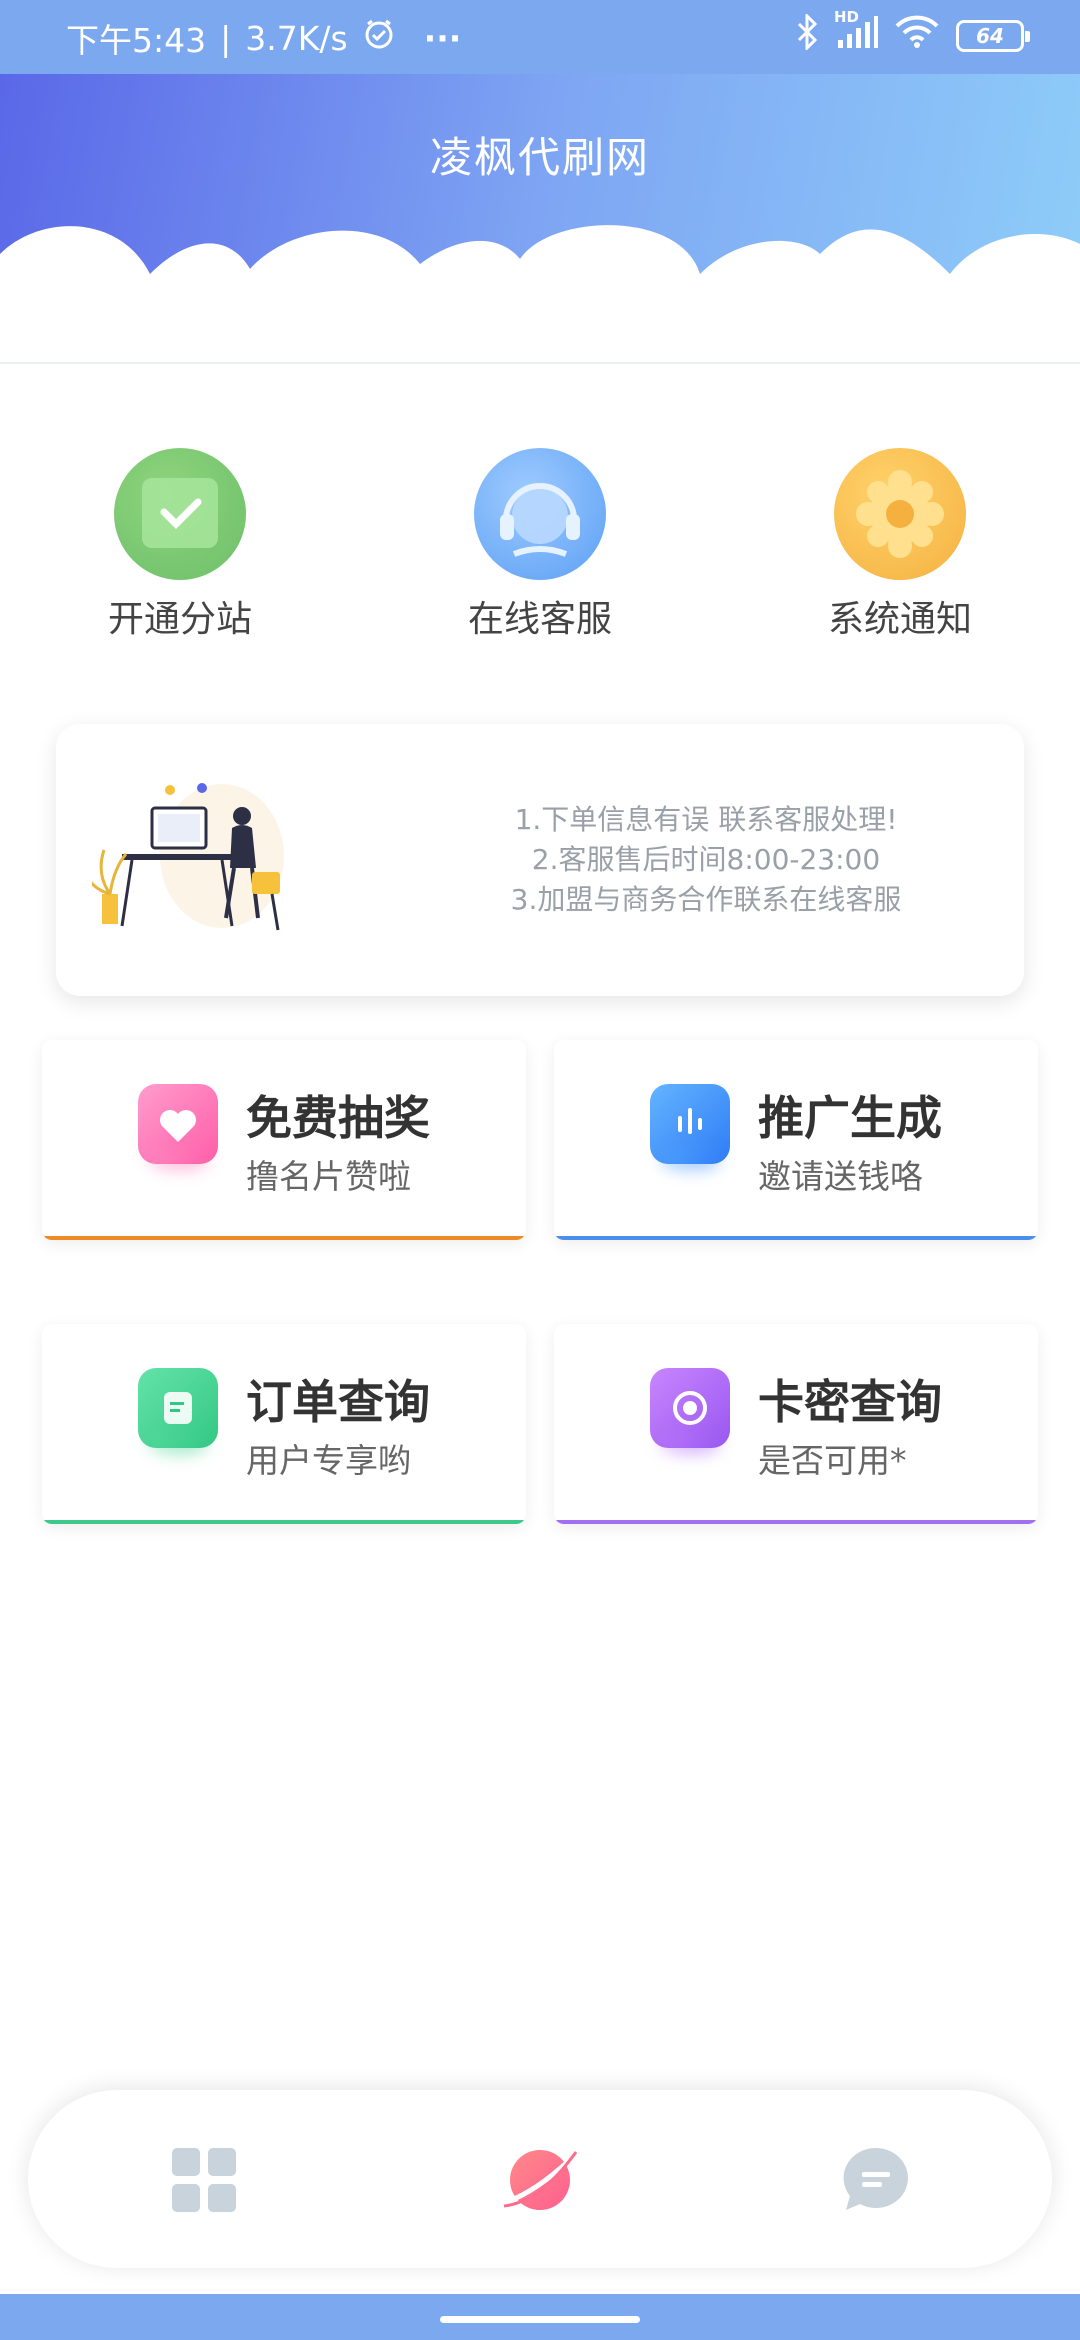  Describe the element at coordinates (850, 1118) in the screenshot. I see `card-title: 推广生成` at that location.